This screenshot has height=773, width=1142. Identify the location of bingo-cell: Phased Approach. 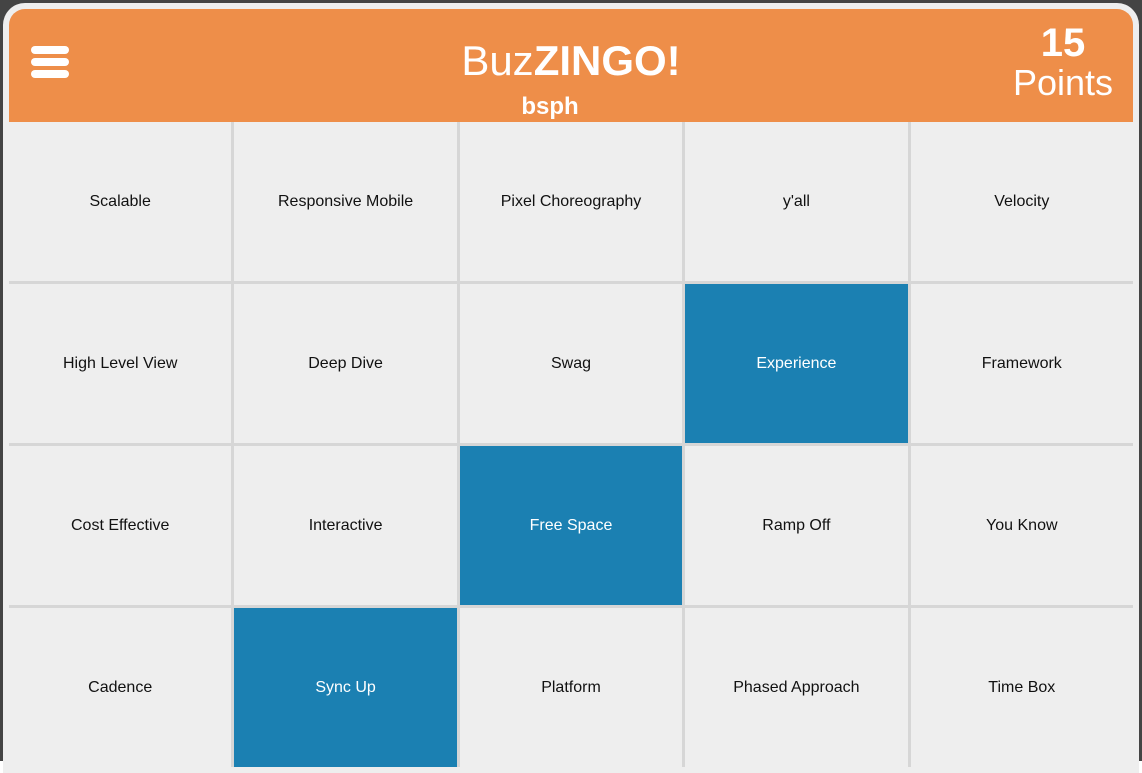
(796, 687).